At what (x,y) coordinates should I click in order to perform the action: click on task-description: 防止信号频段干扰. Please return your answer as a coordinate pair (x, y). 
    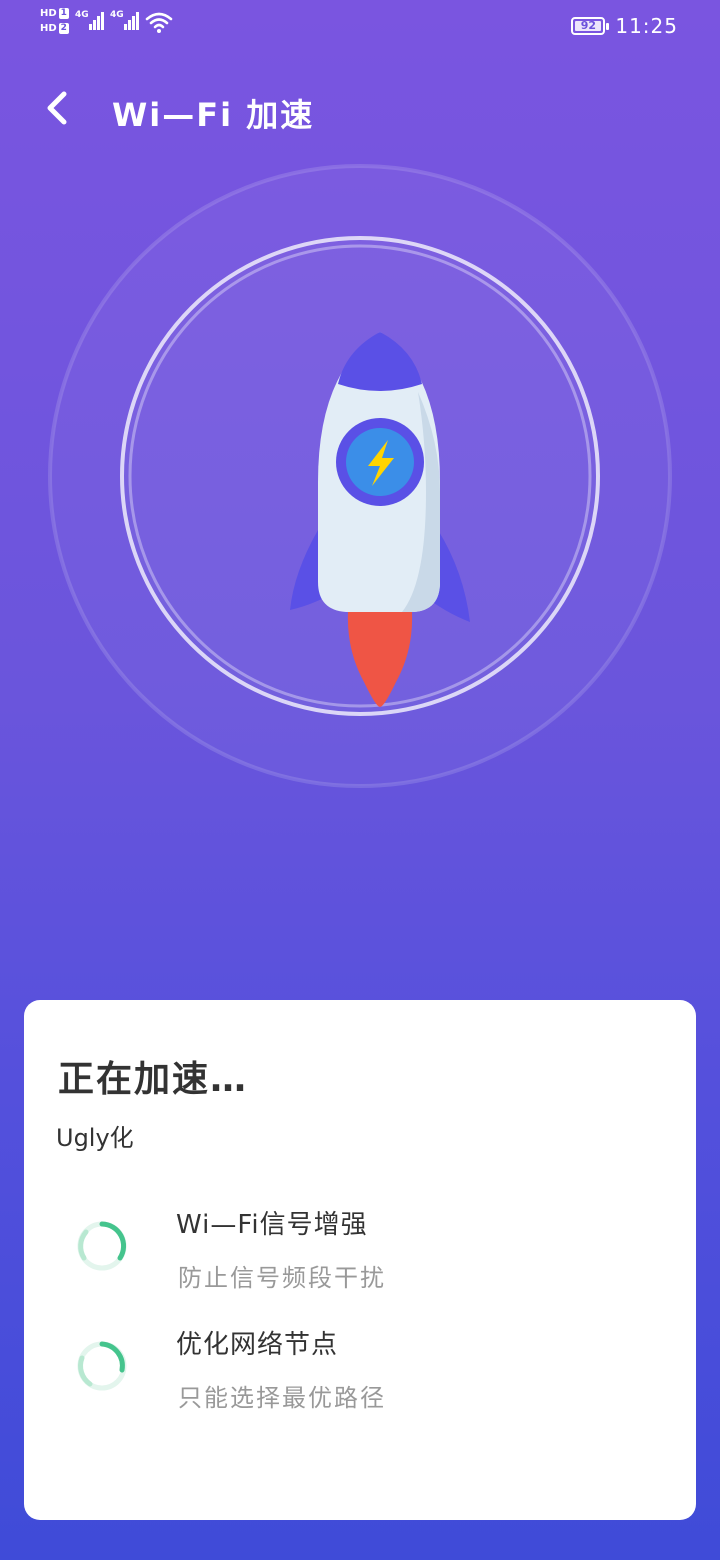
    Looking at the image, I should click on (282, 1278).